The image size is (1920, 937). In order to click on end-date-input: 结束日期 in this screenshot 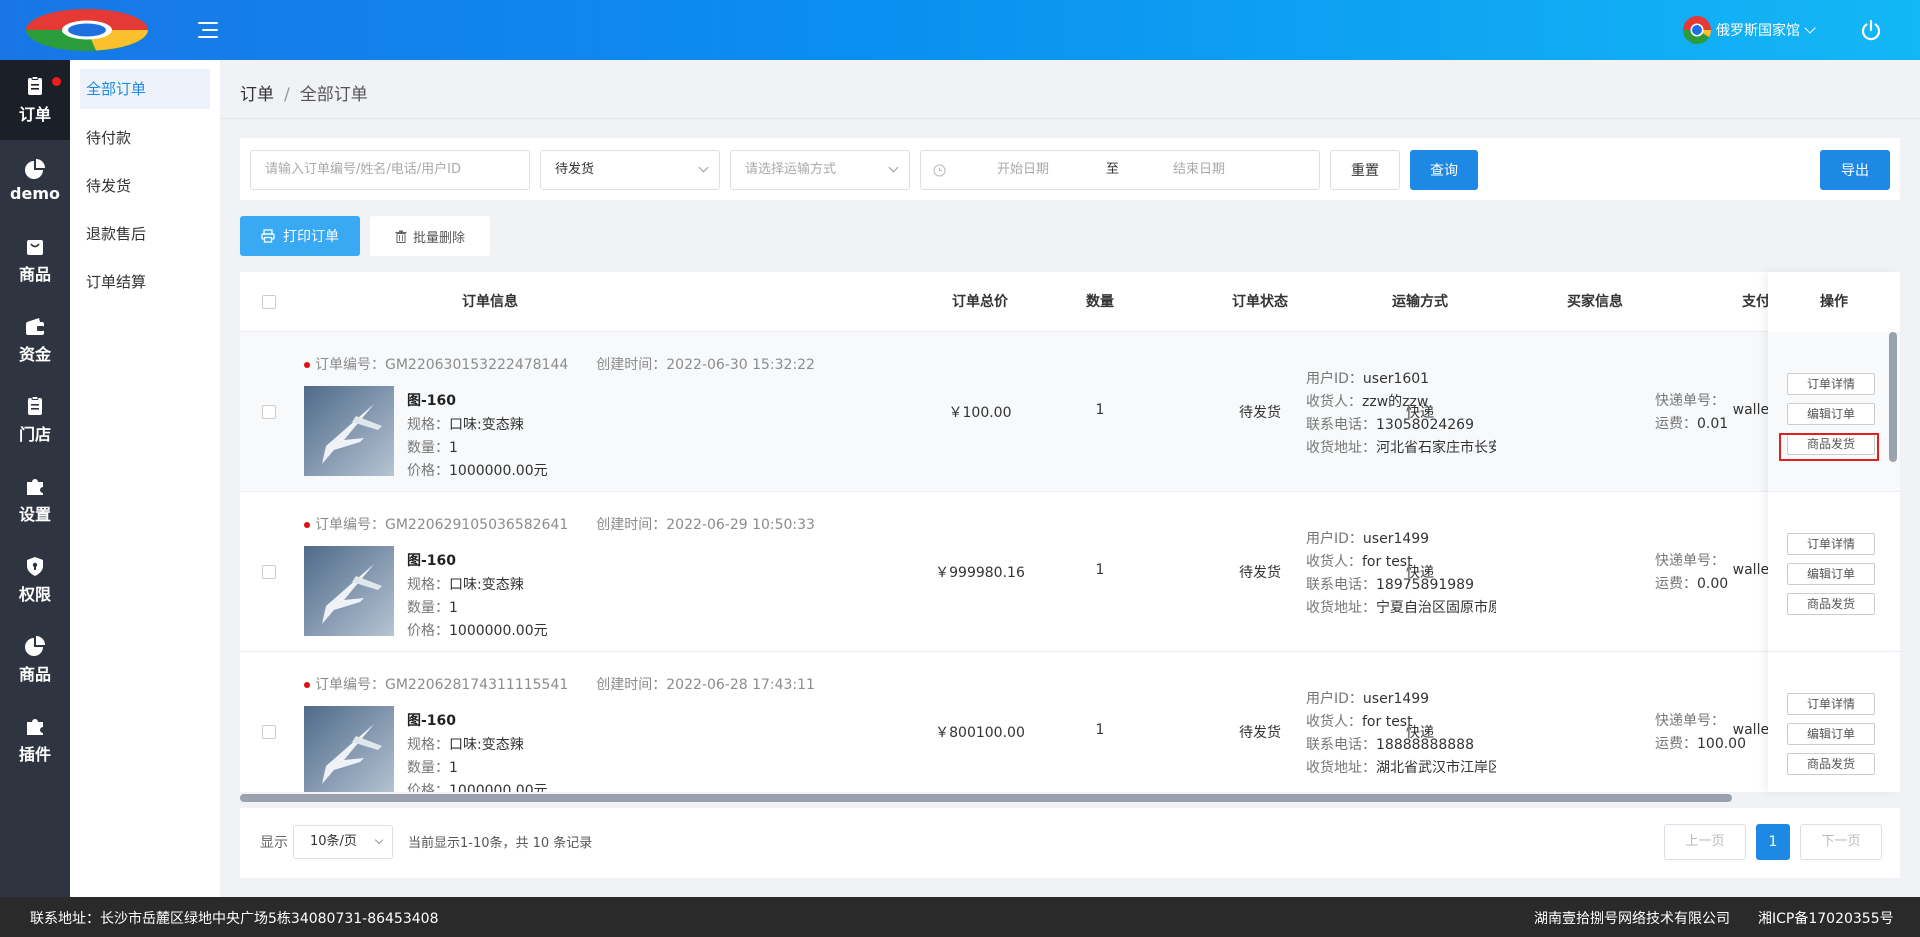, I will do `click(1199, 170)`.